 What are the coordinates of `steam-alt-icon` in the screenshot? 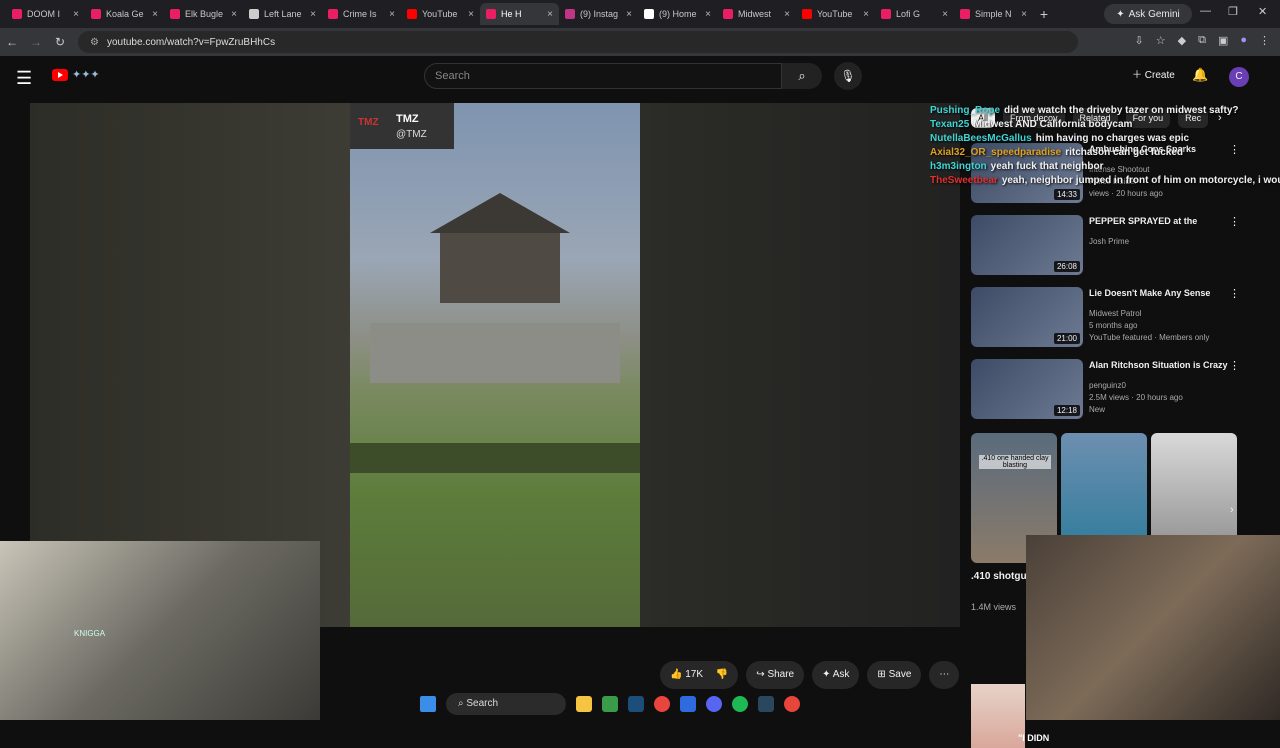 It's located at (766, 704).